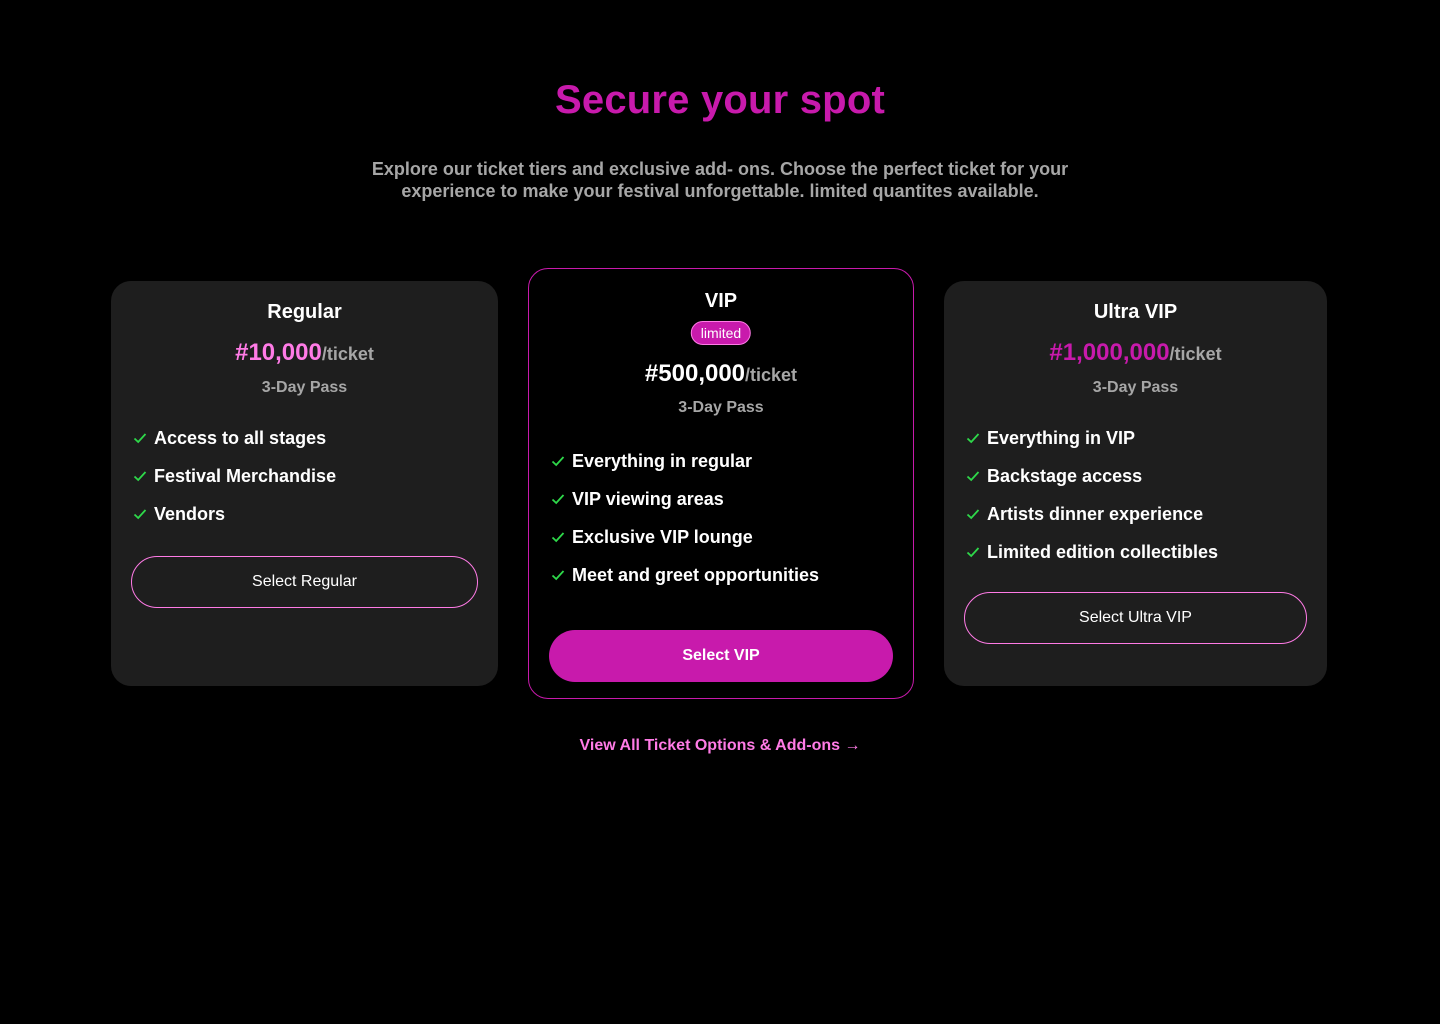  I want to click on feature-item: Artists dinner experience, so click(1092, 514).